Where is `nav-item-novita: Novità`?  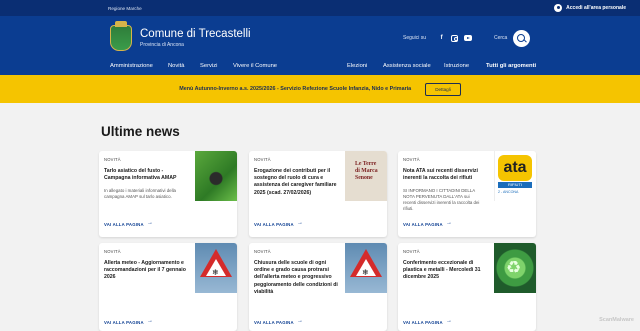 nav-item-novita: Novità is located at coordinates (176, 66).